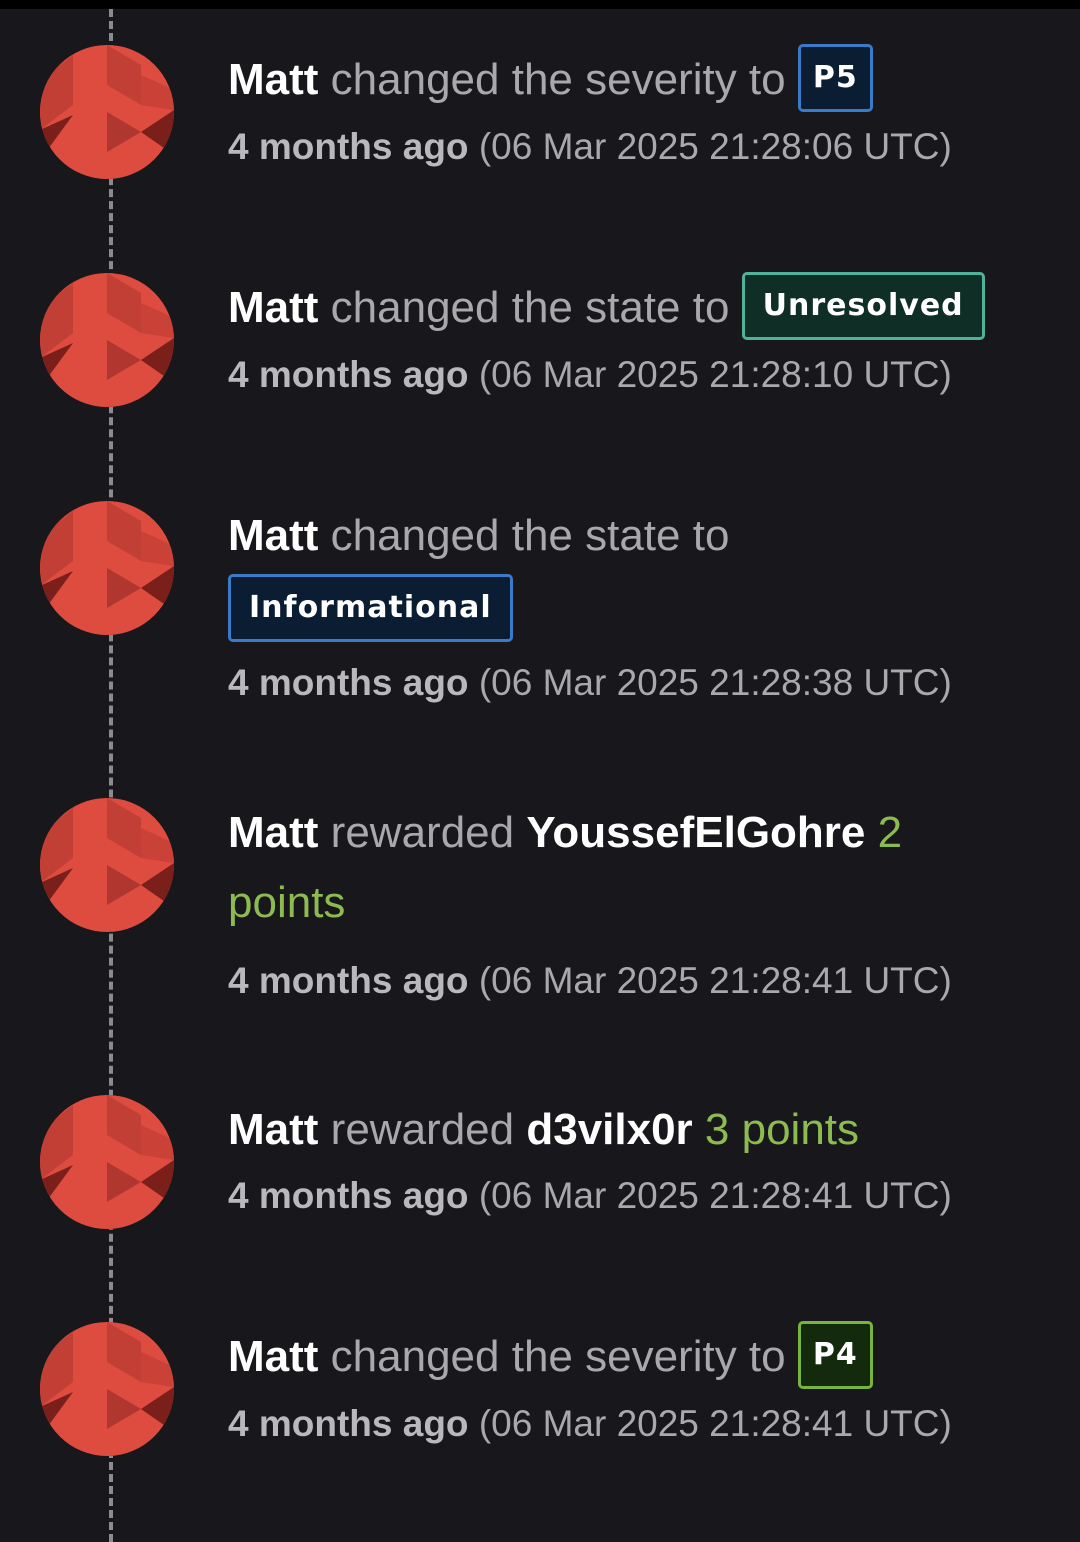  What do you see at coordinates (715, 375) in the screenshot?
I see `absolute-time: (06 Mar 2025 21:28:10 UTC)` at bounding box center [715, 375].